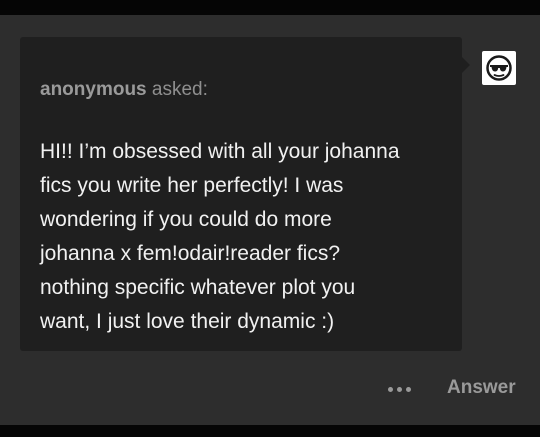  What do you see at coordinates (466, 65) in the screenshot?
I see `bubble-tail` at bounding box center [466, 65].